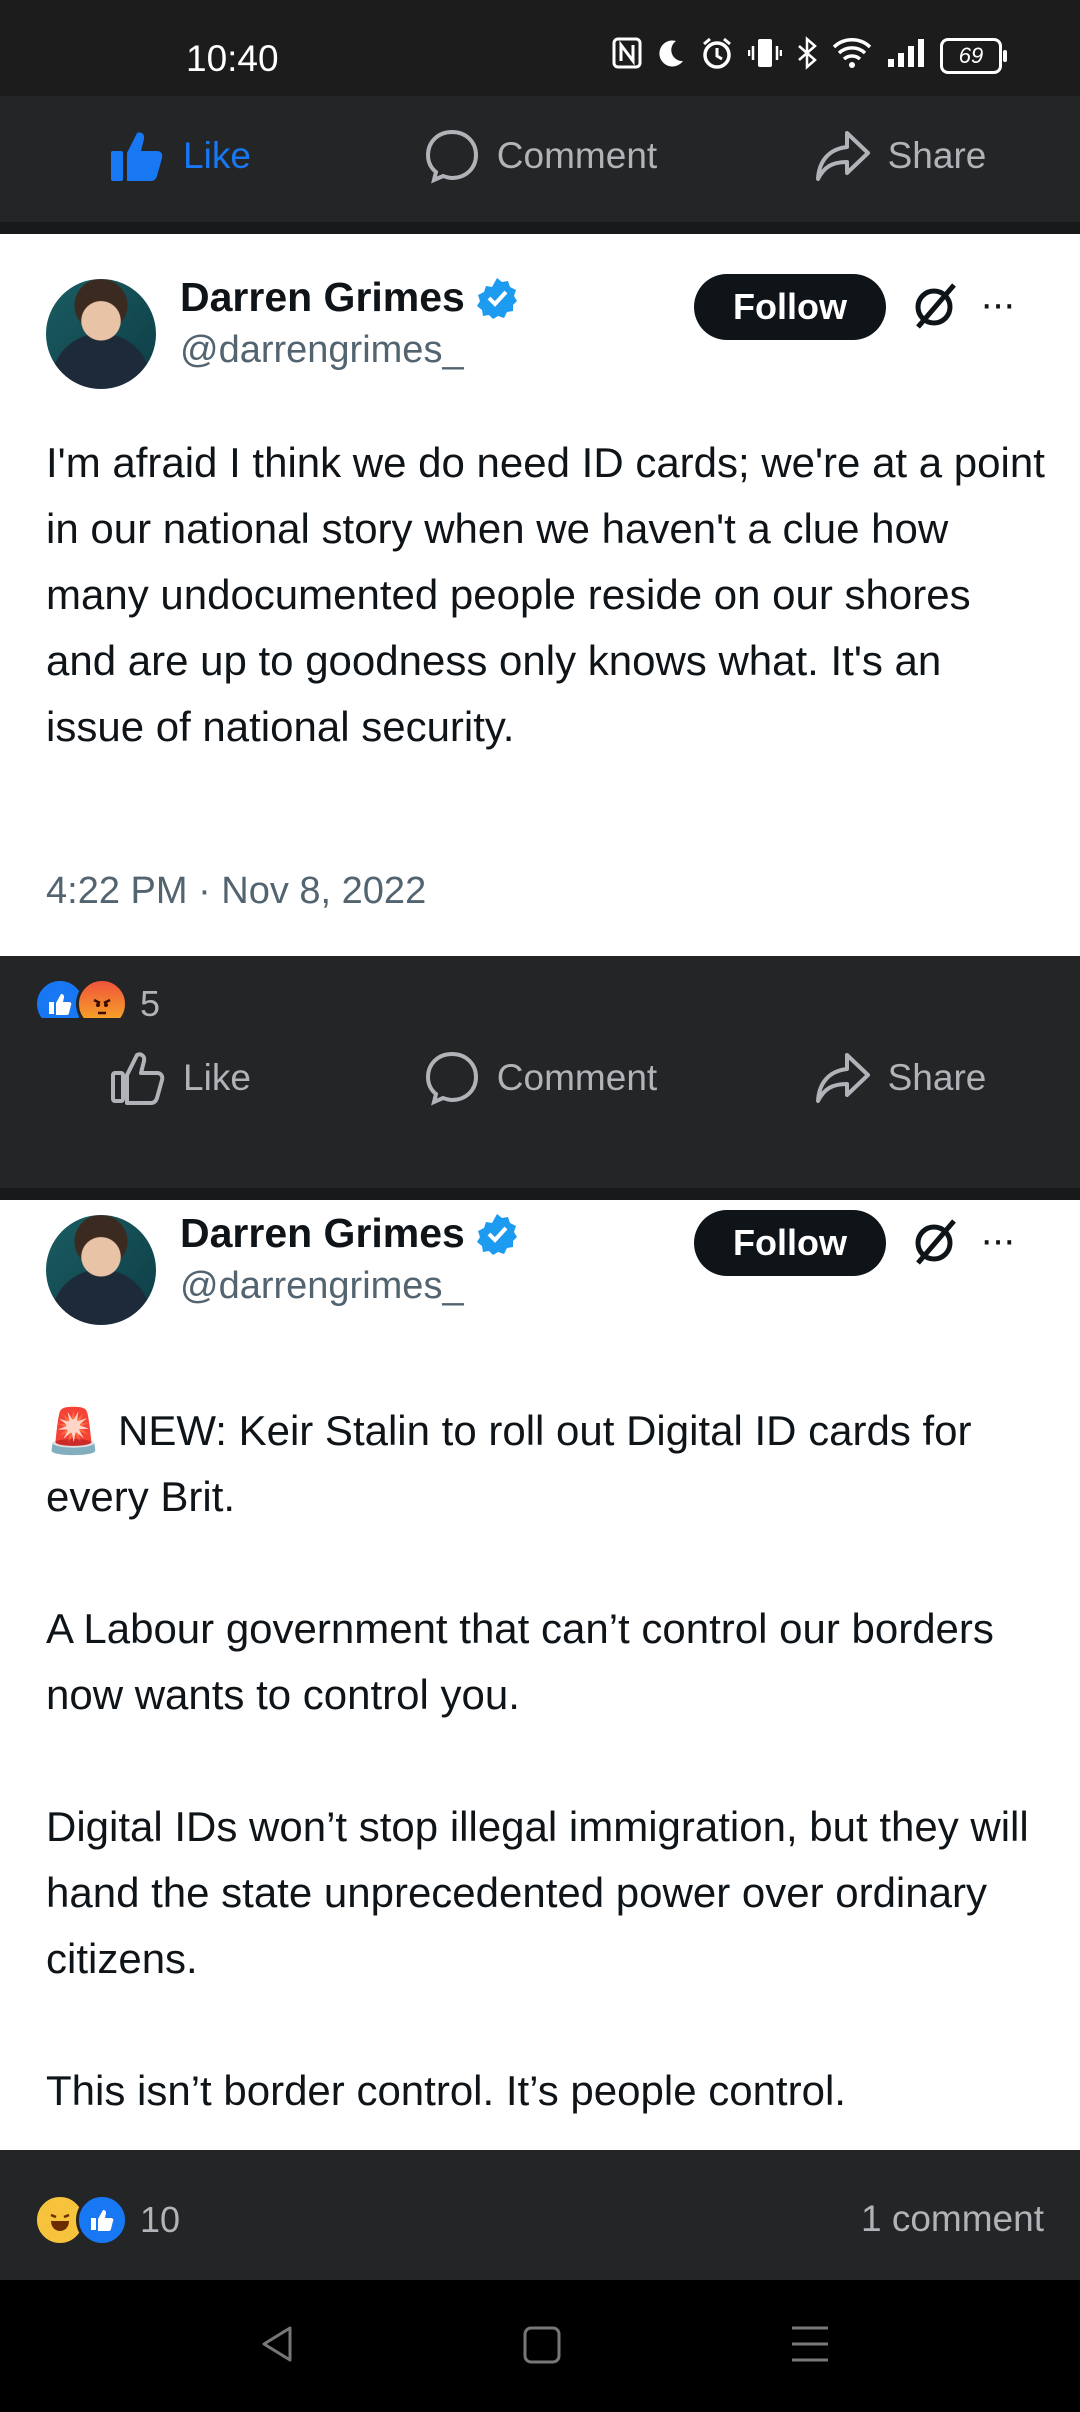 The width and height of the screenshot is (1080, 2412). I want to click on top-action-bar: Like Comment Share, so click(540, 156).